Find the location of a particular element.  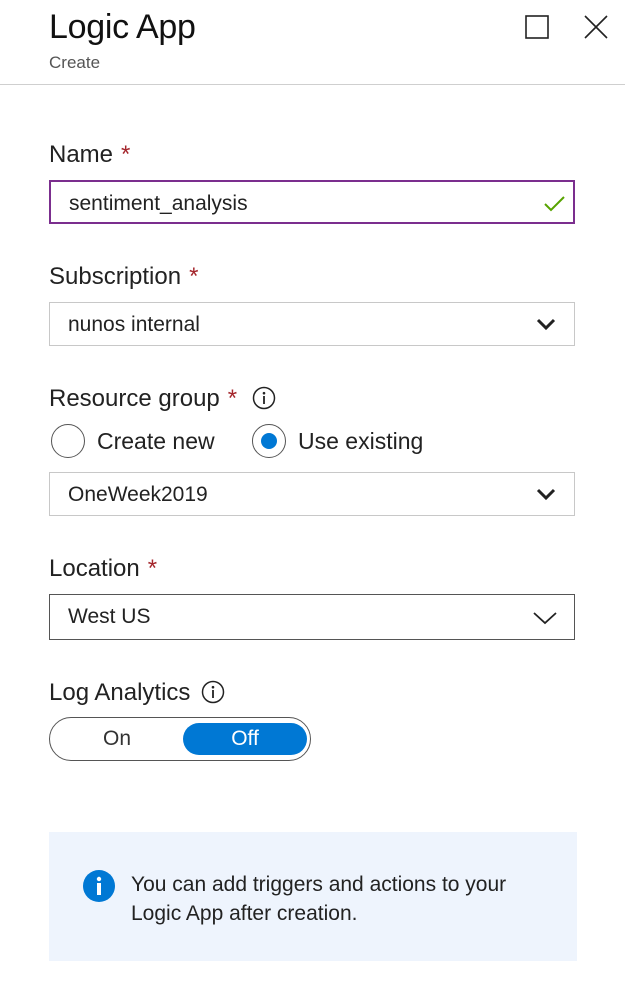

resource-group-select-value: OneWeek2019 is located at coordinates (138, 494).